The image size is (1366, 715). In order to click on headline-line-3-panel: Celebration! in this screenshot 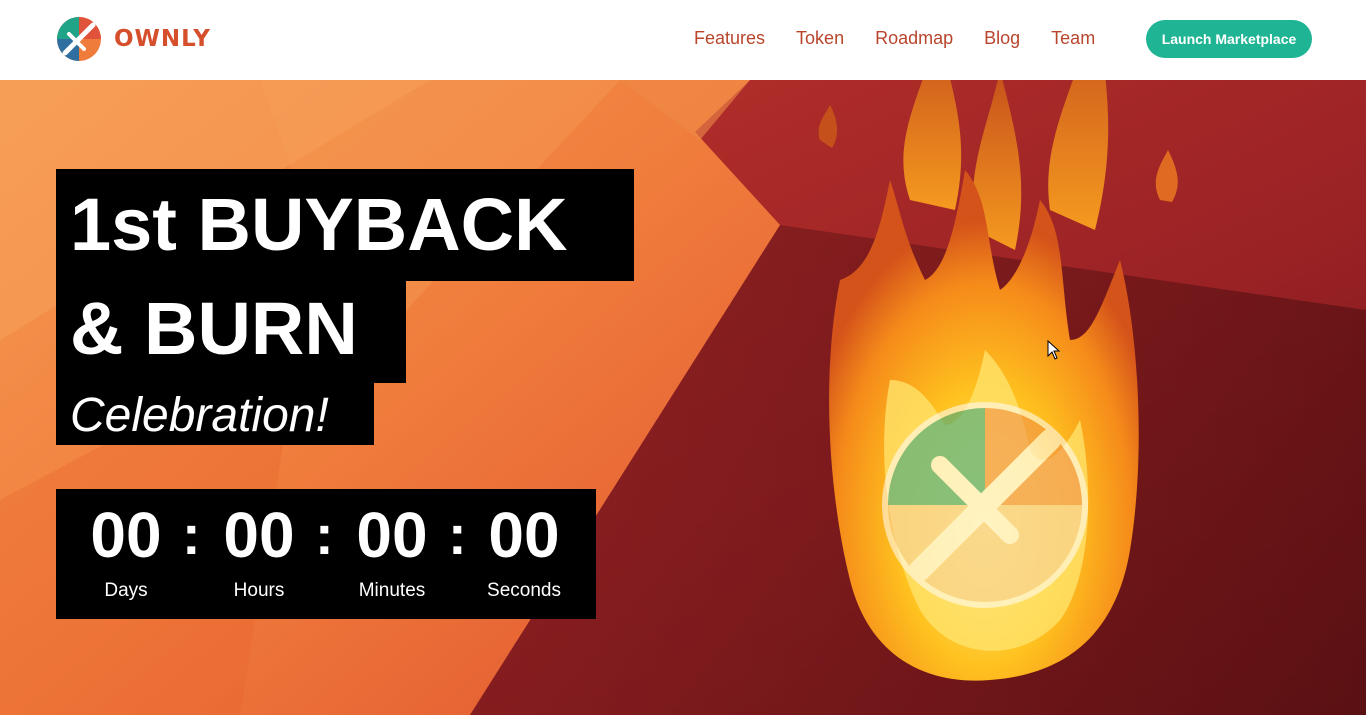, I will do `click(215, 414)`.